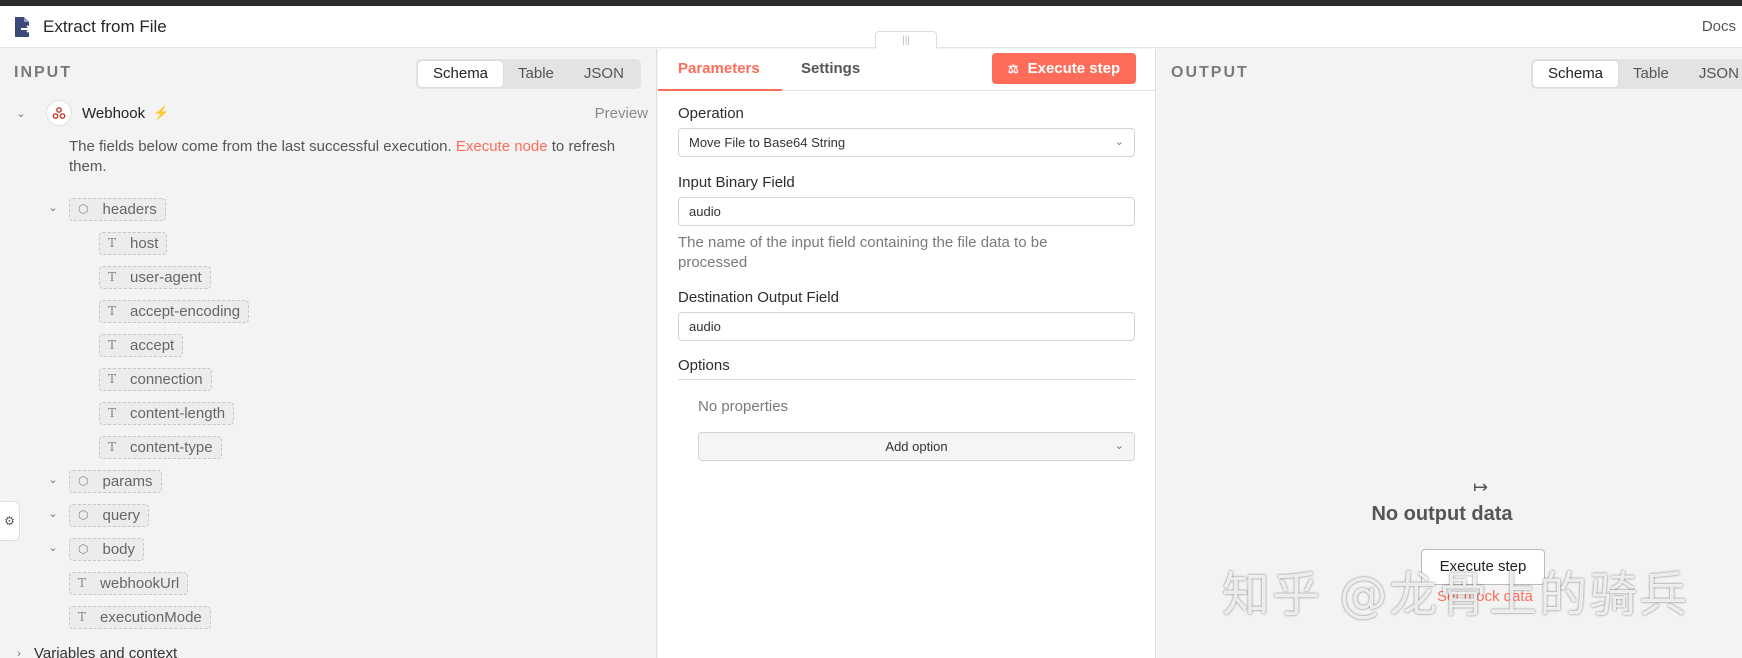  I want to click on schema-field-row: TwebhookUrl, so click(129, 583).